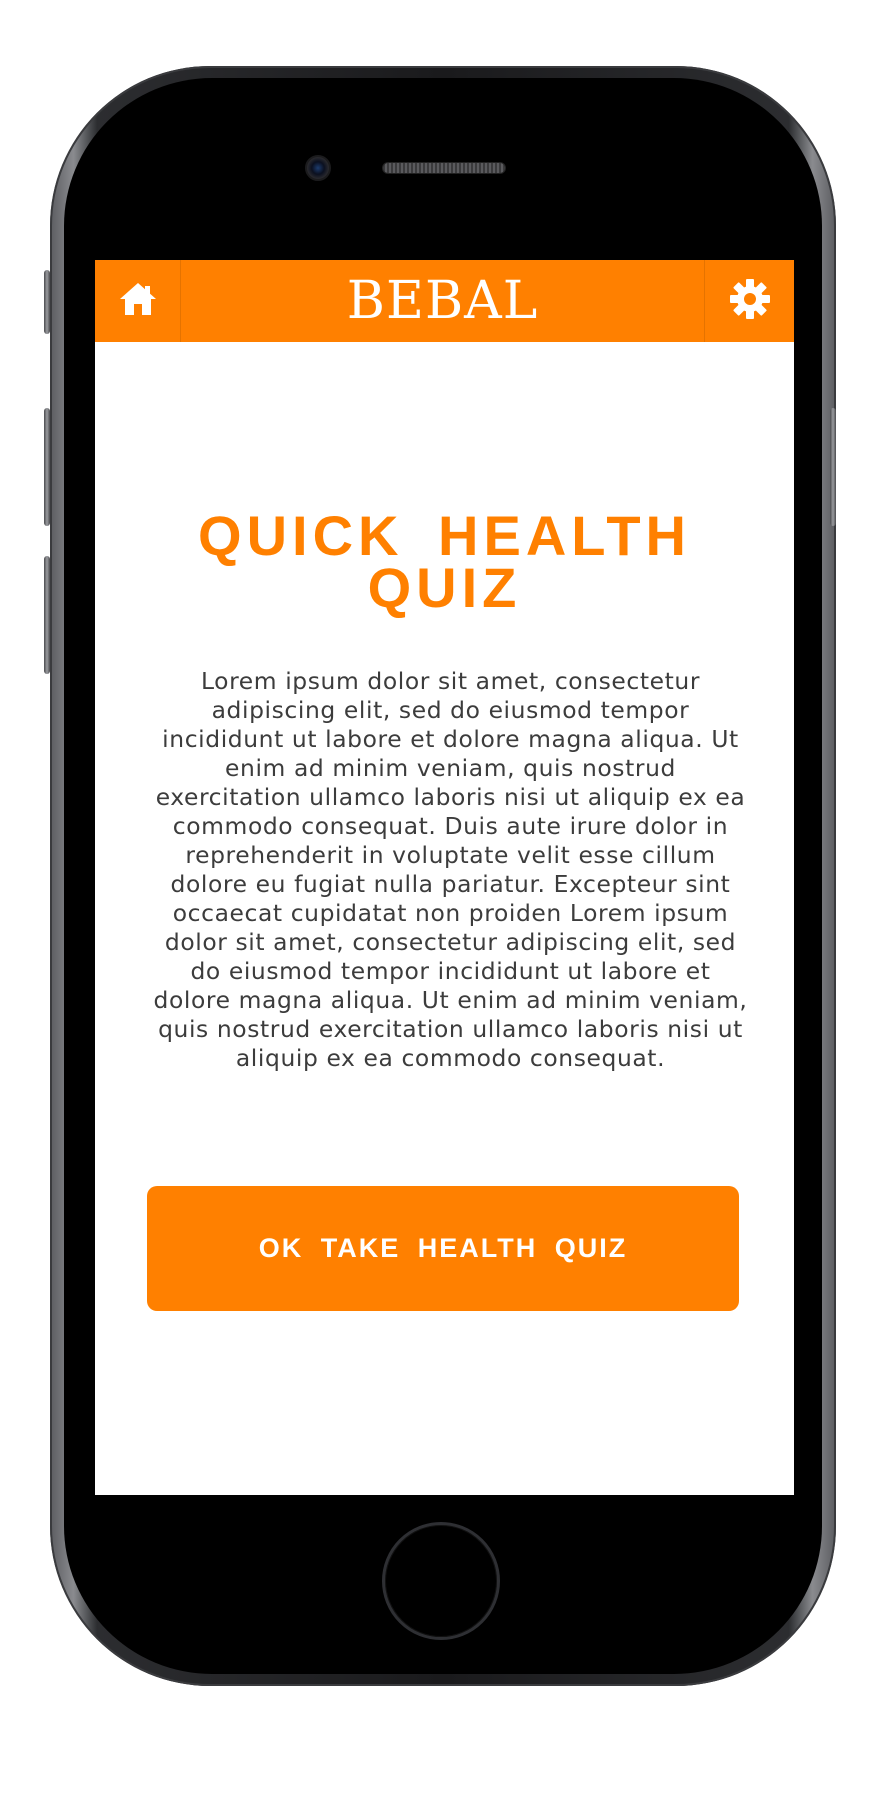  What do you see at coordinates (47, 615) in the screenshot?
I see `volume-down-button` at bounding box center [47, 615].